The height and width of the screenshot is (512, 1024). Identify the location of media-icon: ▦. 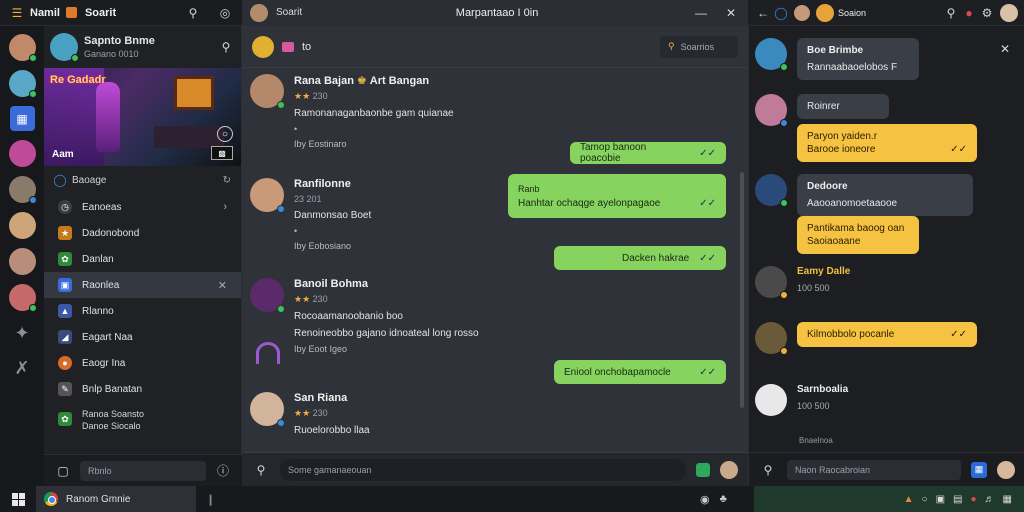
(979, 469).